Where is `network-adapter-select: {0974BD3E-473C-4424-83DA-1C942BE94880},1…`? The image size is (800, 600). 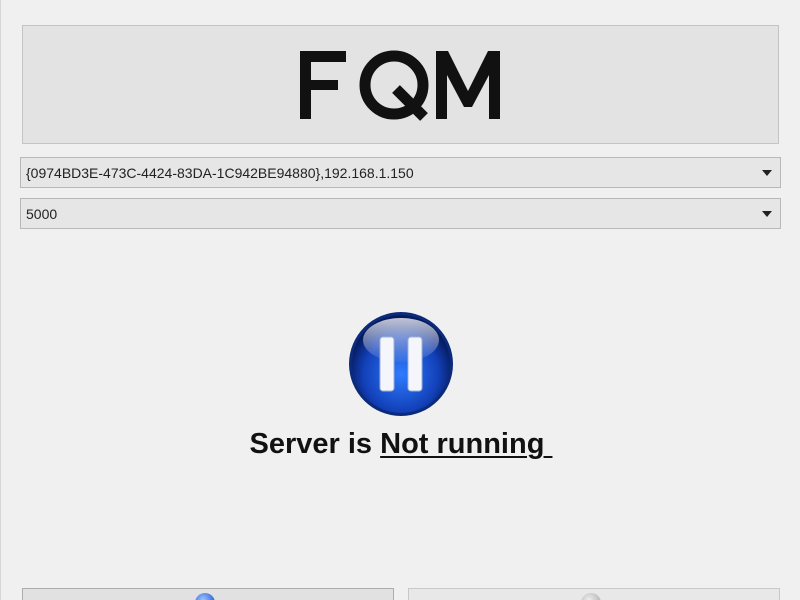
network-adapter-select: {0974BD3E-473C-4424-83DA-1C942BE94880},1… is located at coordinates (400, 172).